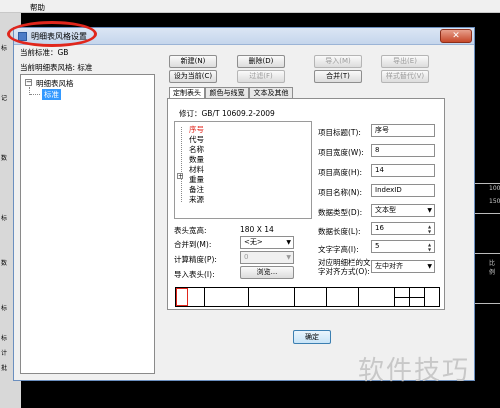 The image size is (500, 408). I want to click on calc-precision-dropdown: 0 ▼, so click(267, 257).